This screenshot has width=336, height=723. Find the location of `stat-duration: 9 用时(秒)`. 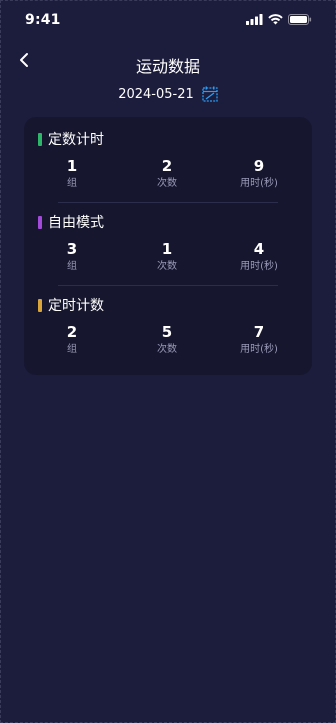

stat-duration: 9 用时(秒) is located at coordinates (259, 174).